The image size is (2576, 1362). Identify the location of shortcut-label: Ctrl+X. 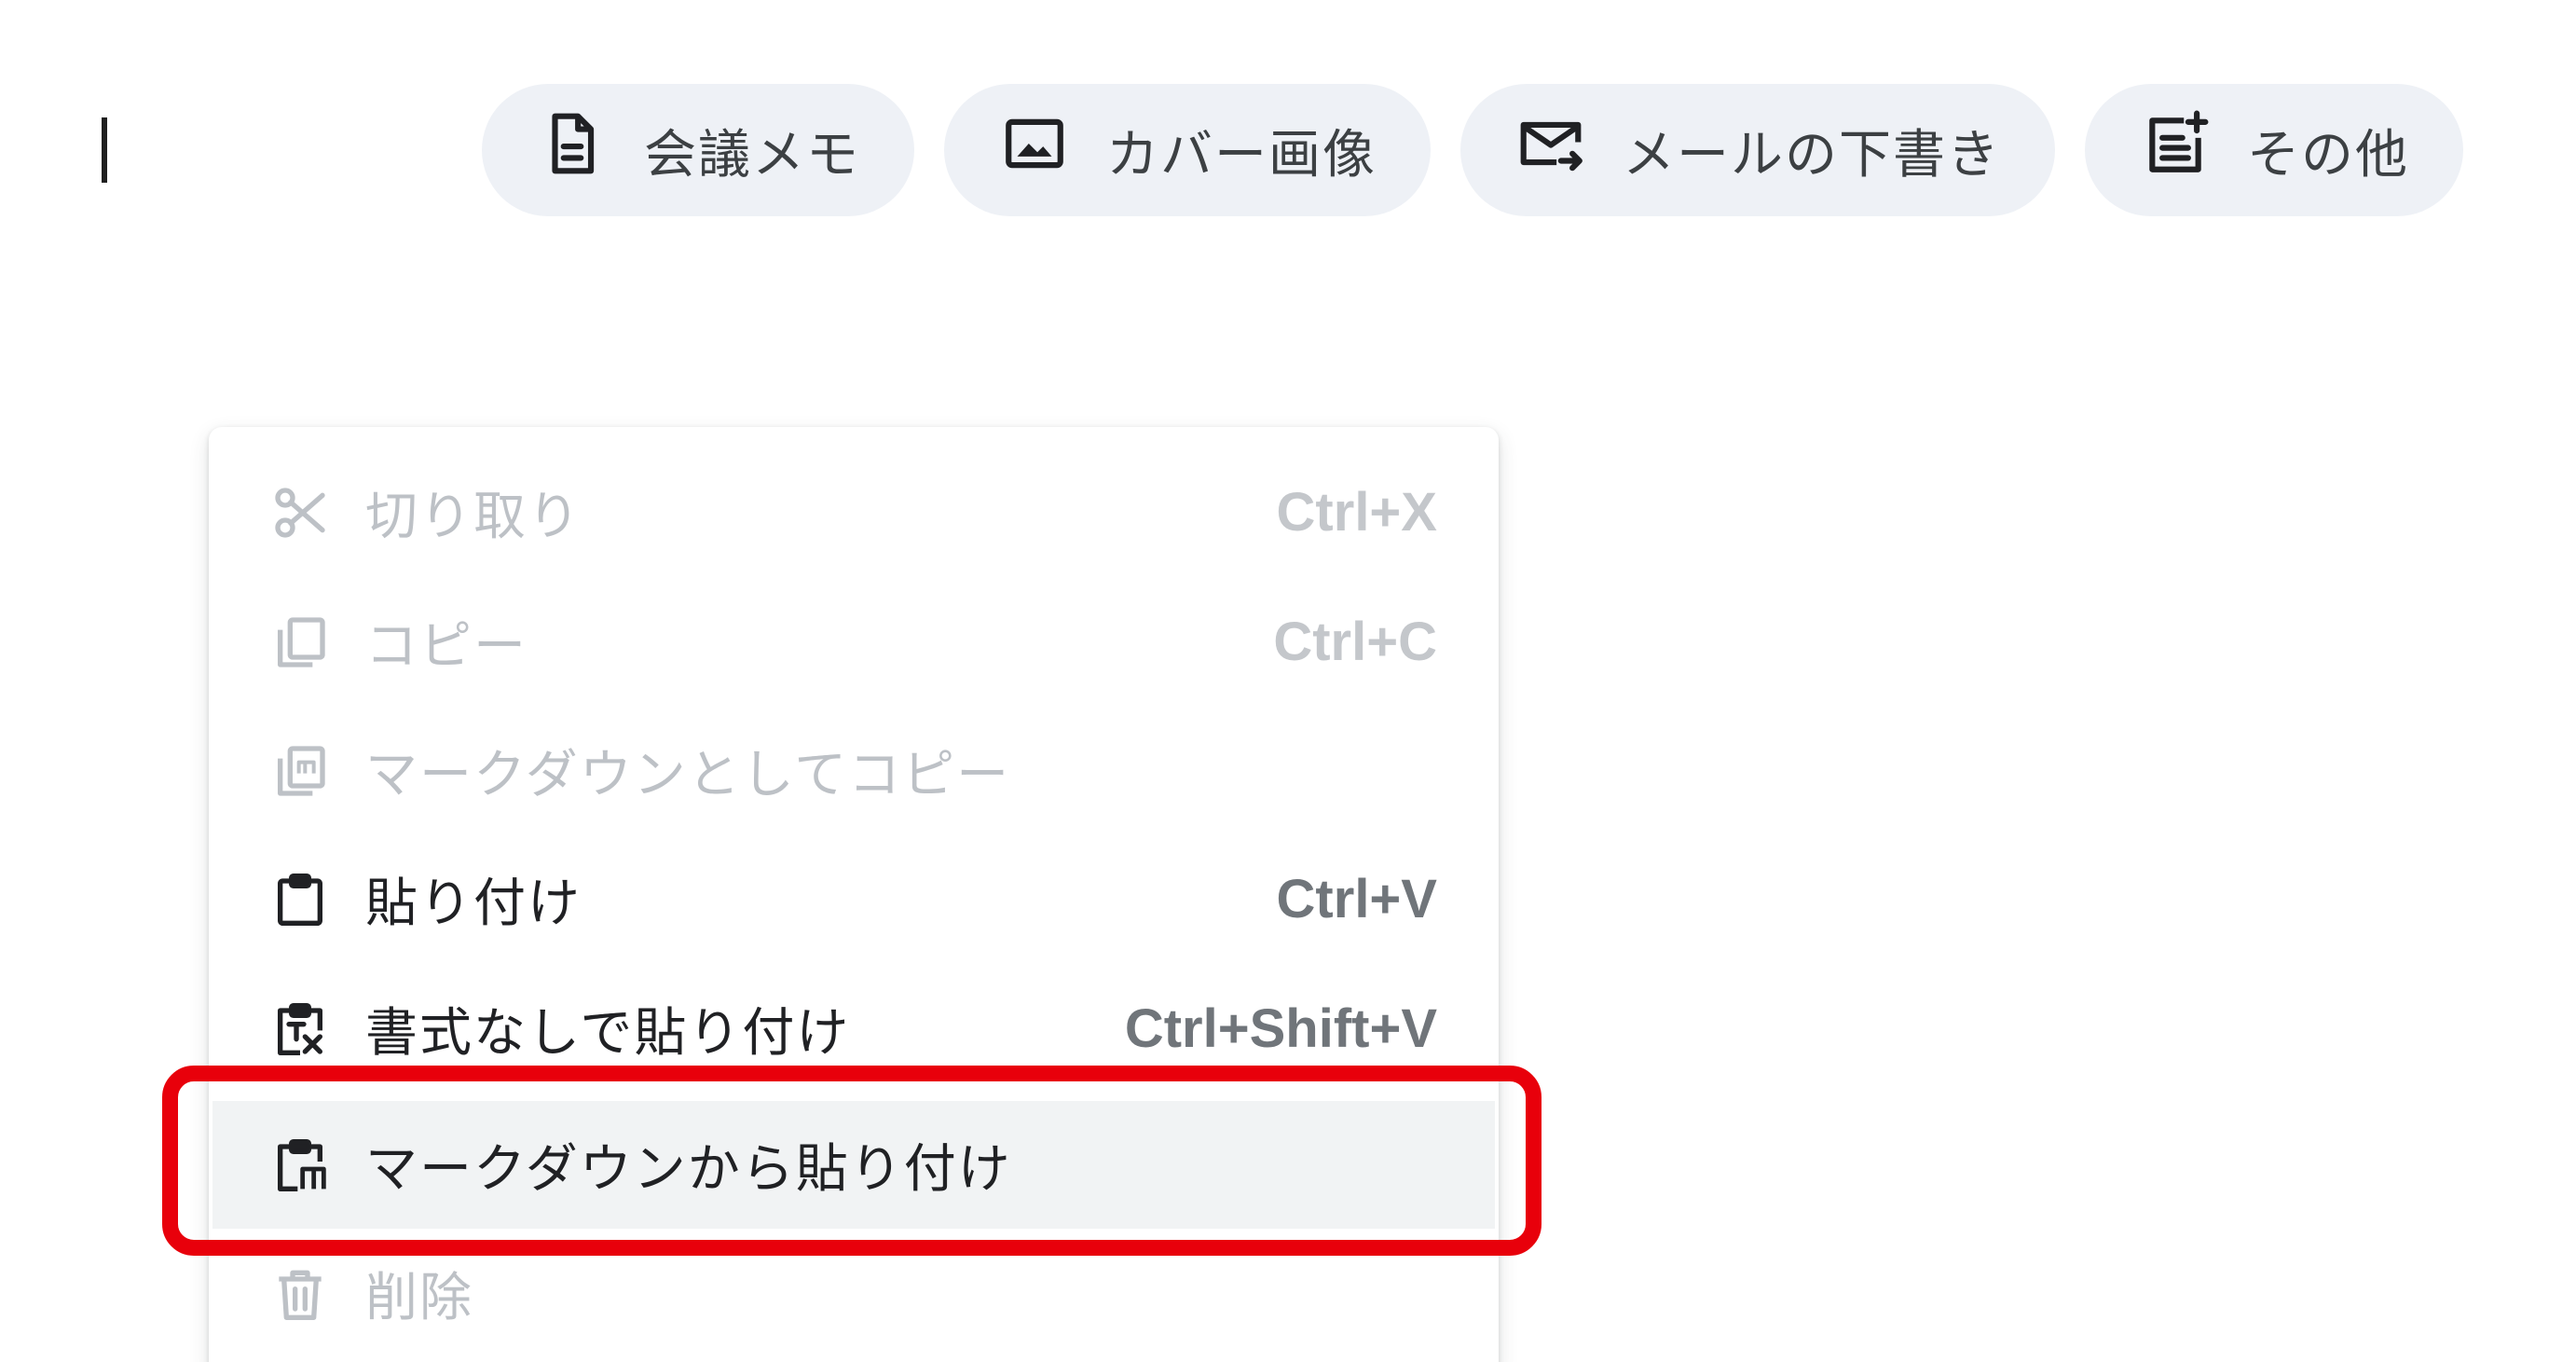
(1356, 512).